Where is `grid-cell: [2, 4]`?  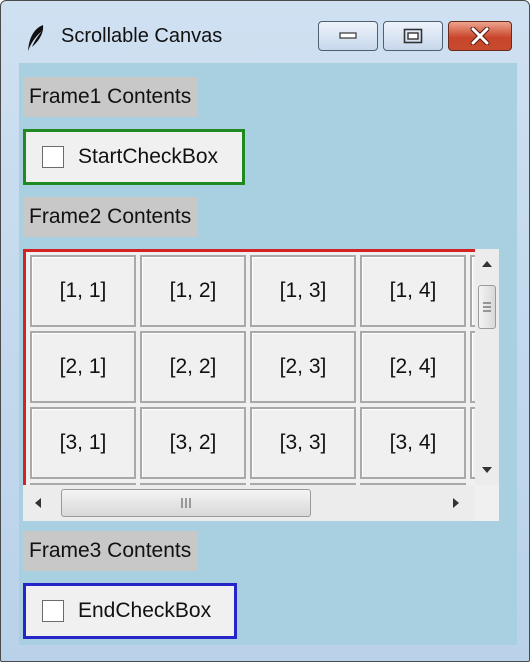
grid-cell: [2, 4] is located at coordinates (413, 367).